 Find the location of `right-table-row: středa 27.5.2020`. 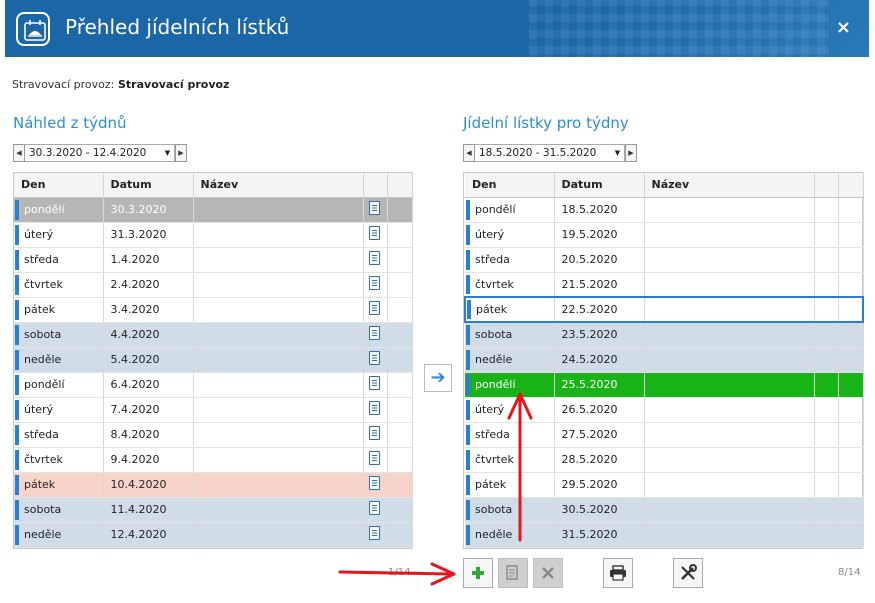

right-table-row: středa 27.5.2020 is located at coordinates (664, 435).